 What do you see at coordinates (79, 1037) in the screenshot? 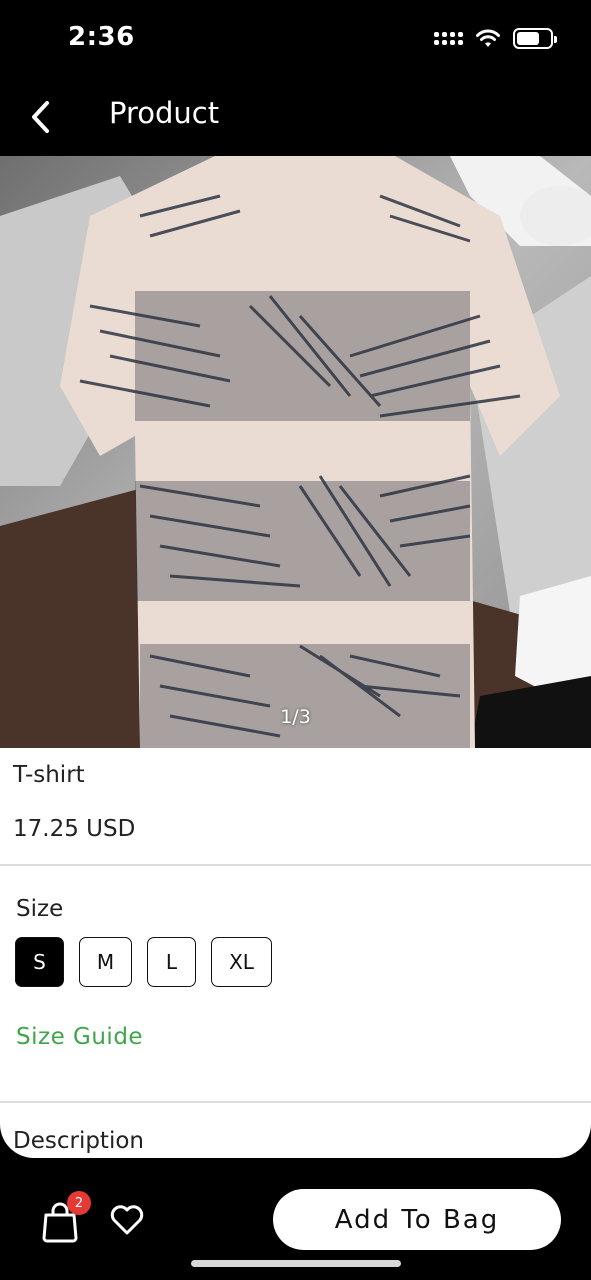
I see `size-guide-link: Size Guide` at bounding box center [79, 1037].